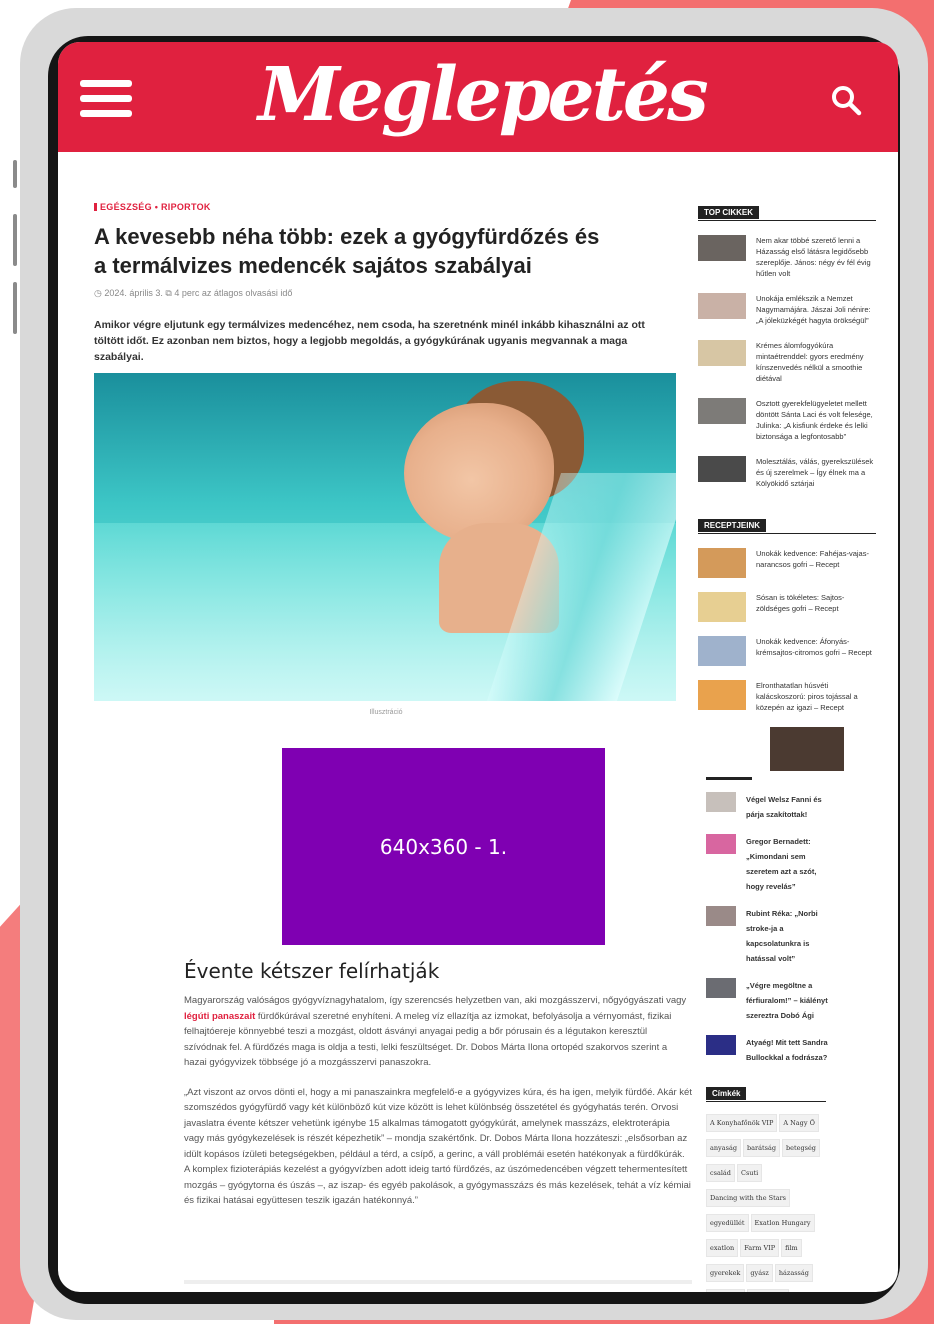  What do you see at coordinates (726, 1093) in the screenshot?
I see `tags-heading: Címkék` at bounding box center [726, 1093].